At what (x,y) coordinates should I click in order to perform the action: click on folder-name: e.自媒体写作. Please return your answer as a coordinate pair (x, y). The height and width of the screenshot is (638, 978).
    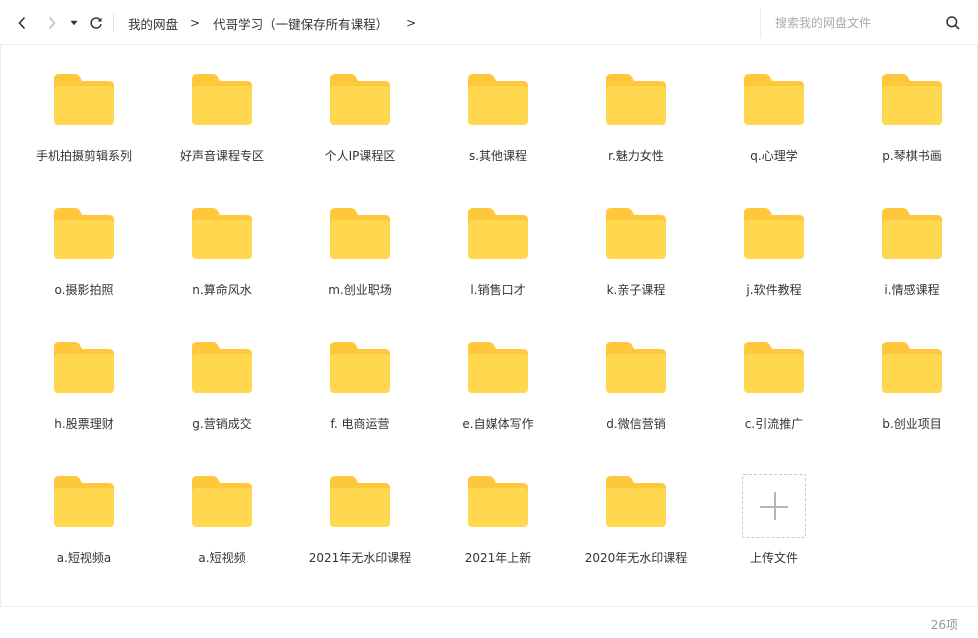
    Looking at the image, I should click on (498, 424).